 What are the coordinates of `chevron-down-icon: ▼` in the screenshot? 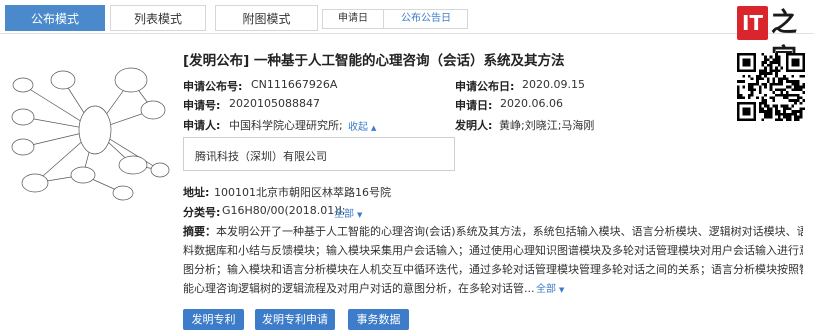 It's located at (562, 290).